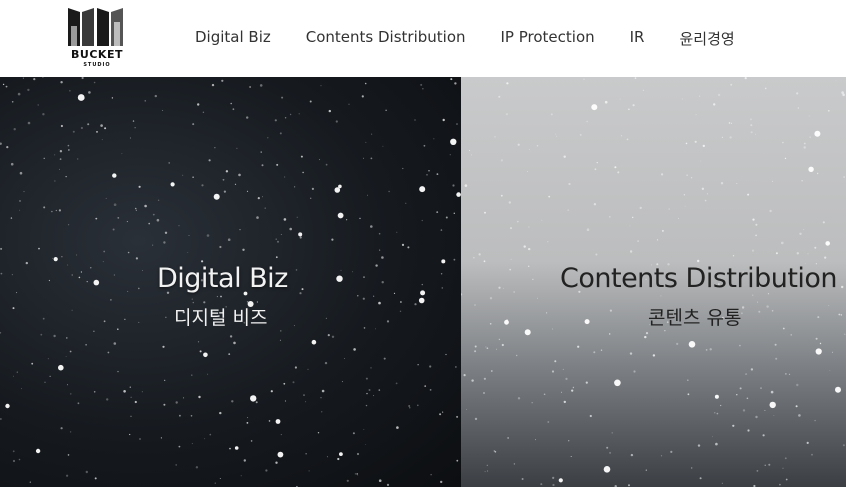 The image size is (846, 487). I want to click on nav-ethics-management: 윤리경영, so click(706, 38).